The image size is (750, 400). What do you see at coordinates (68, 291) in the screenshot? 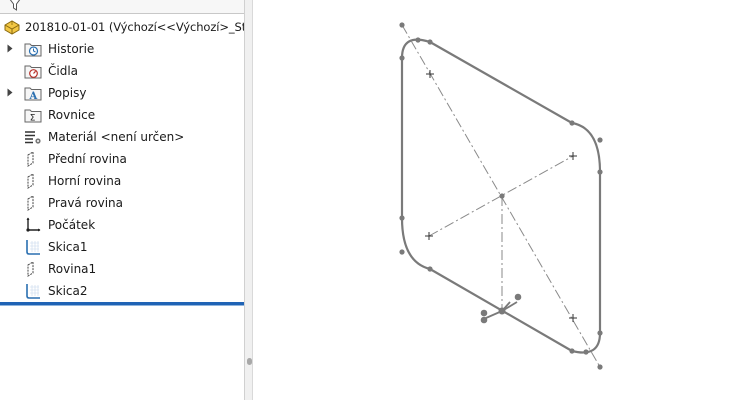
I see `tree-item-label: Skica2` at bounding box center [68, 291].